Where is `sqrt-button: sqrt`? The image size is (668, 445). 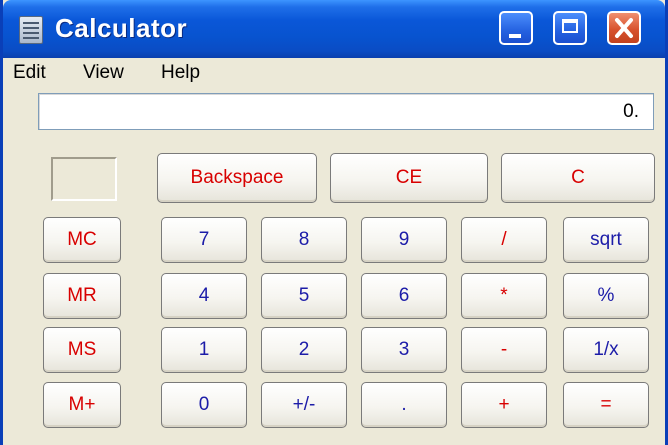
sqrt-button: sqrt is located at coordinates (606, 240).